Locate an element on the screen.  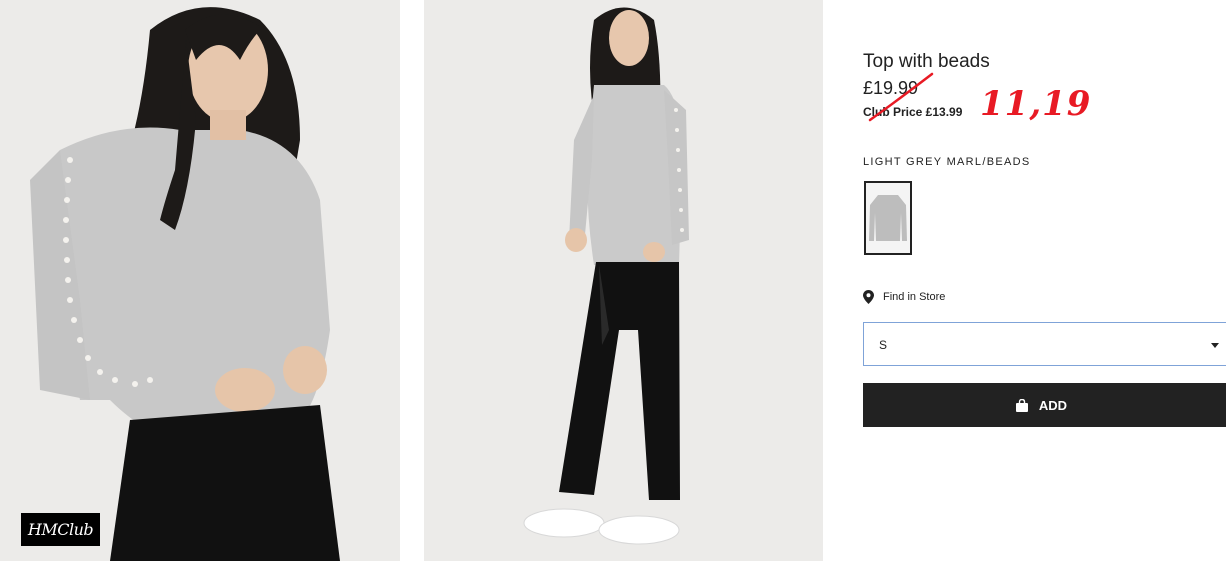
find-in-store-link: Find in Store is located at coordinates (904, 297).